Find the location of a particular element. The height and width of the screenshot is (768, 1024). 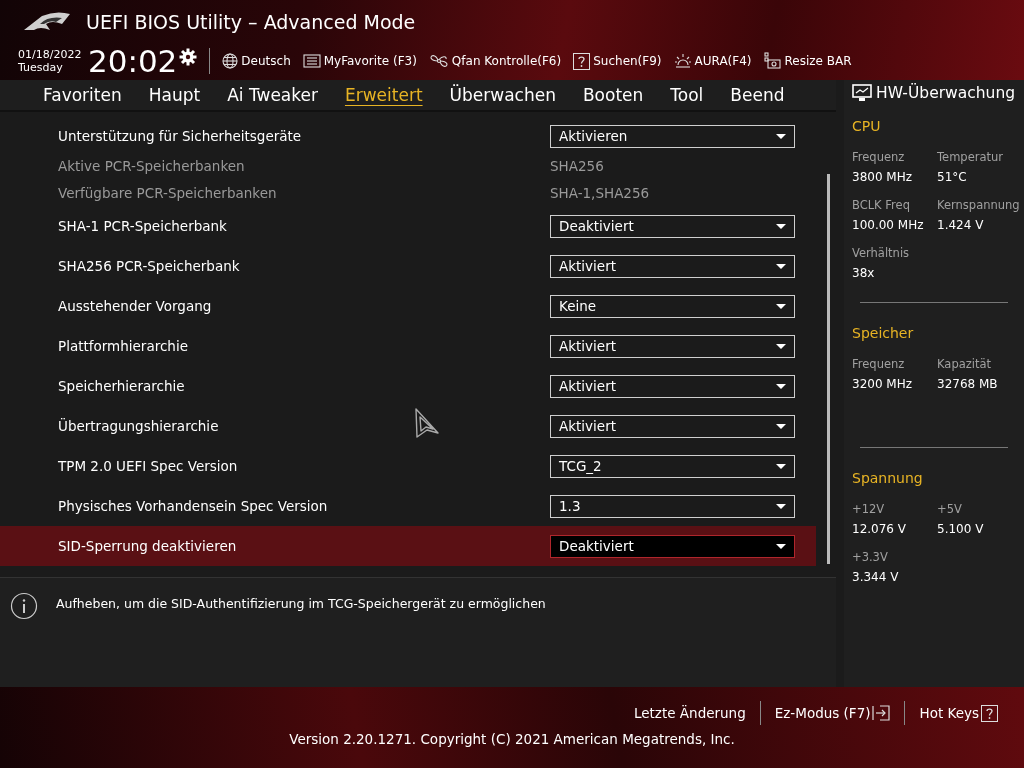

menu-tab: Erweitert is located at coordinates (383, 95).